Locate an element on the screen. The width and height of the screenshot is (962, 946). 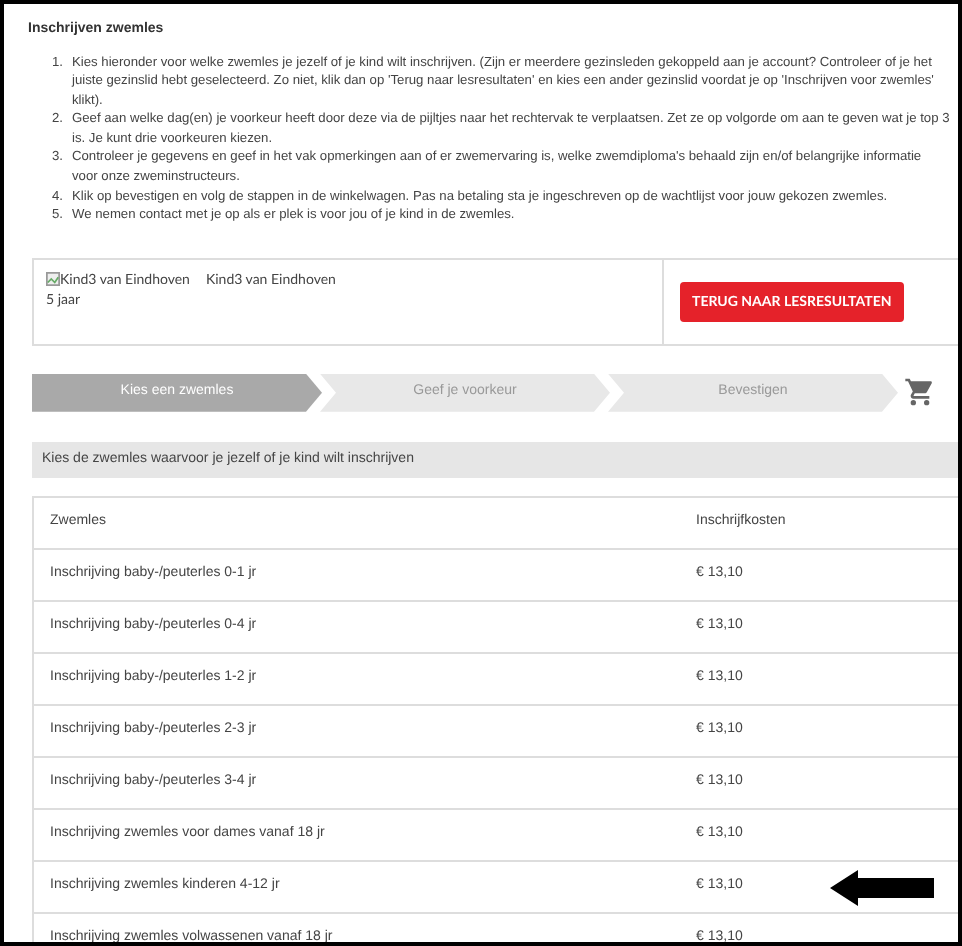
cart-icon is located at coordinates (920, 392).